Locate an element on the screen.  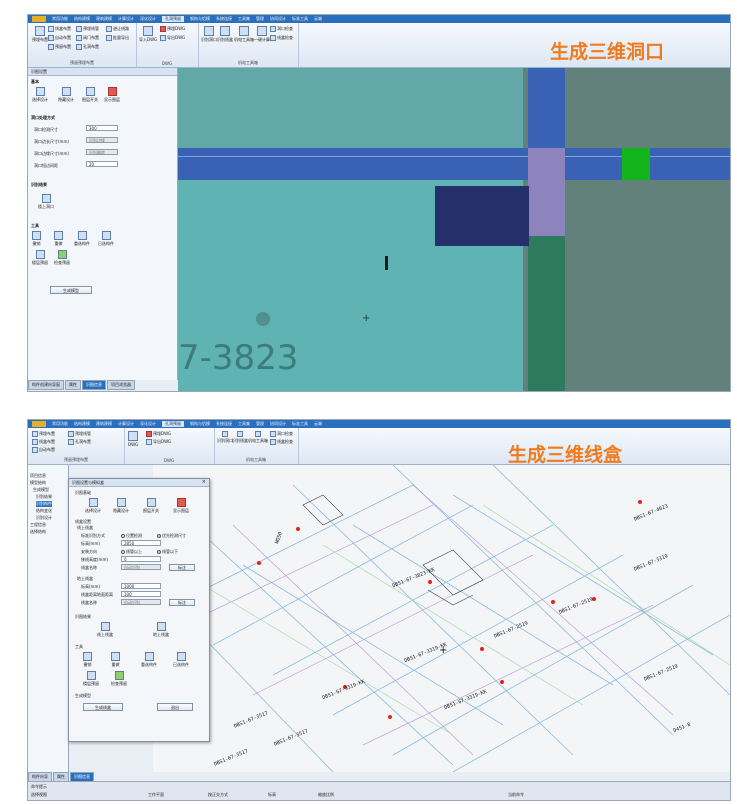
height-input: 2850 is located at coordinates (141, 543).